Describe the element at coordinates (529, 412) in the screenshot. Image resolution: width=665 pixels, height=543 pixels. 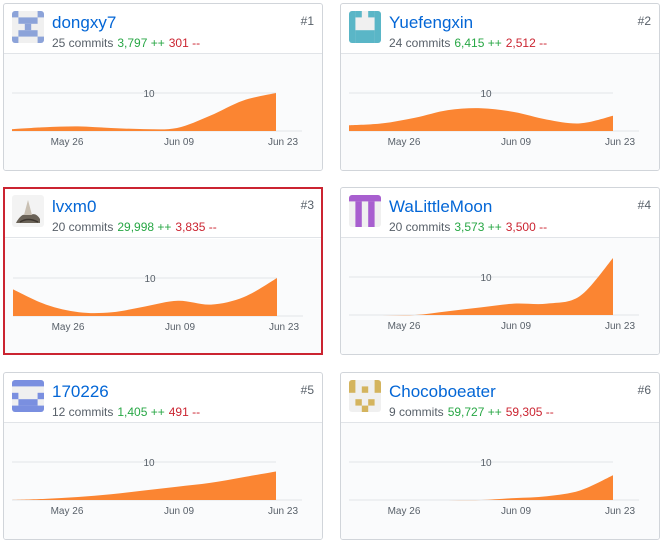
I see `deletions-count: 59,305 --` at that location.